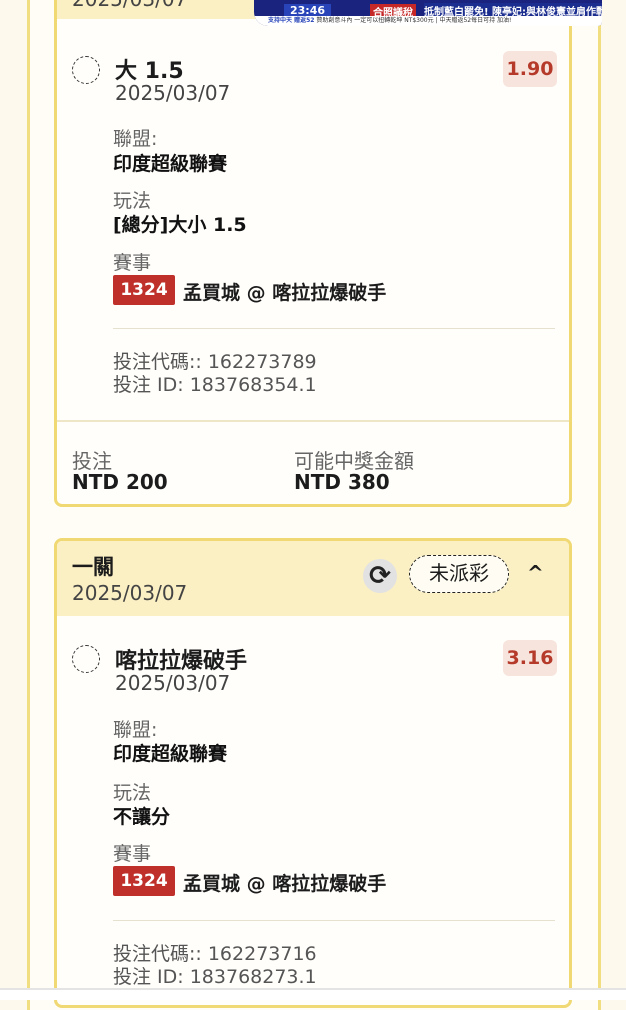 Image resolution: width=626 pixels, height=1010 pixels. I want to click on odds-badge: 1.90, so click(530, 69).